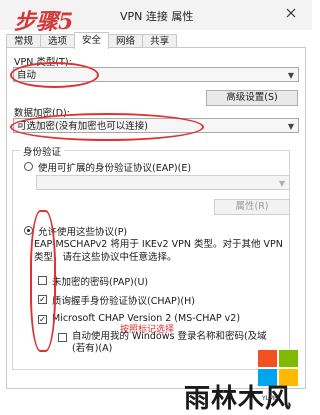 The image size is (320, 415). What do you see at coordinates (163, 182) in the screenshot?
I see `eap-method-select: ▼` at bounding box center [163, 182].